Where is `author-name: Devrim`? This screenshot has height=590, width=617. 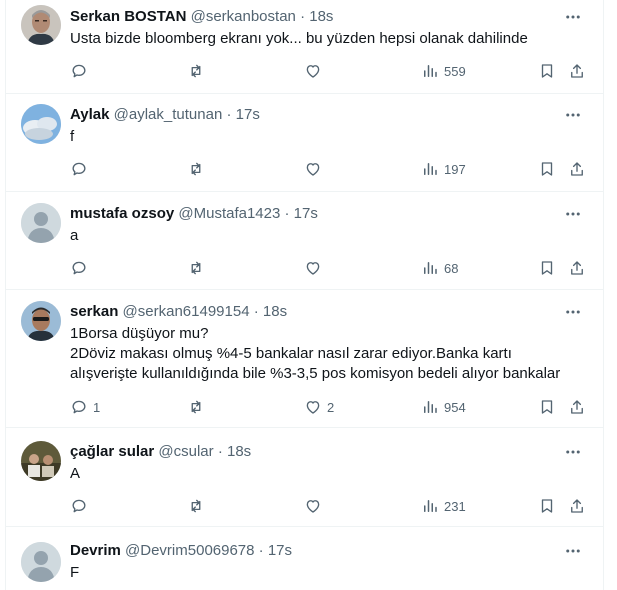 author-name: Devrim is located at coordinates (95, 550).